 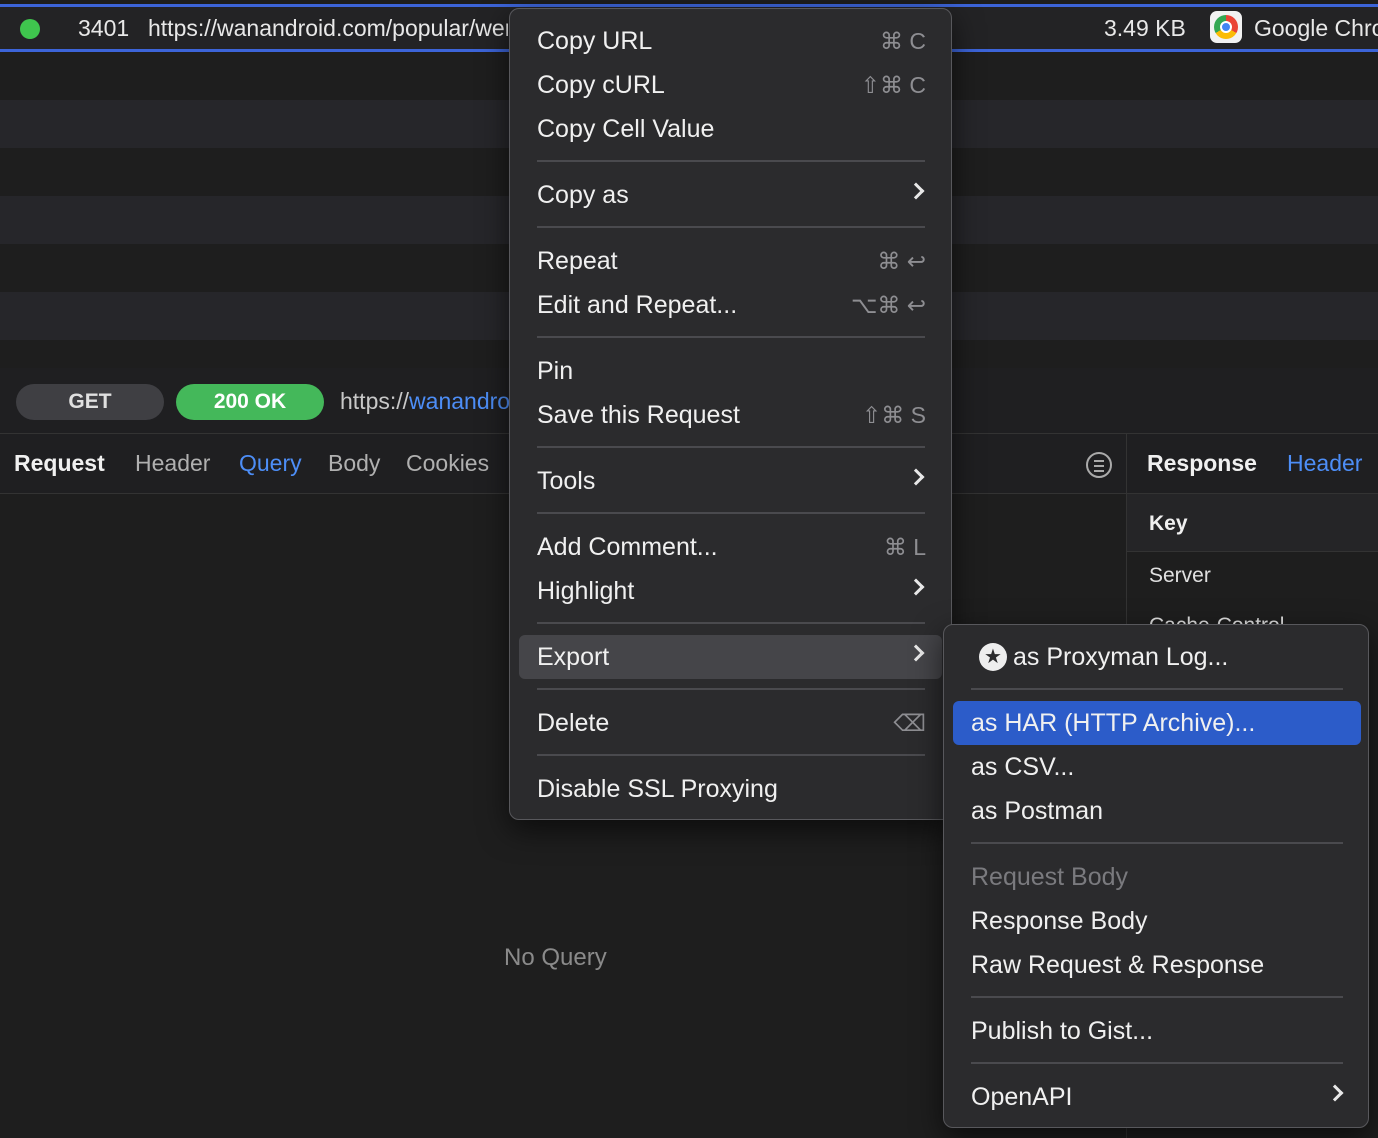 I want to click on column-header-key: Key, so click(x=1252, y=523).